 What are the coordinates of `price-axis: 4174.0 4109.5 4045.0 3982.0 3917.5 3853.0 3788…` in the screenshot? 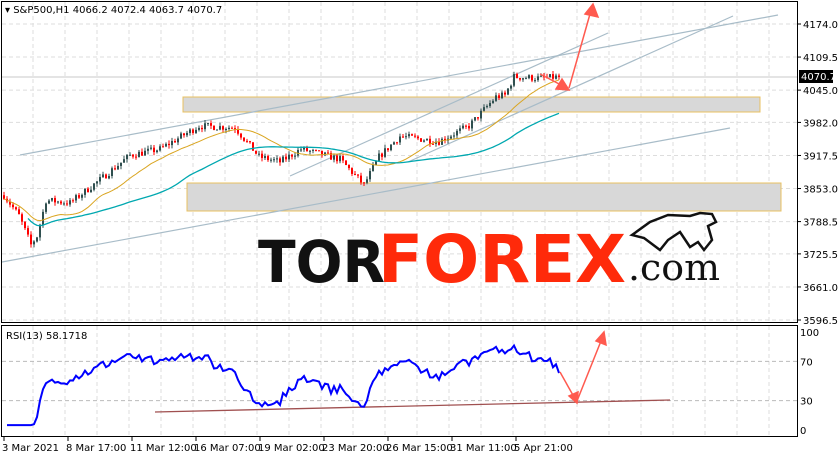 It's located at (817, 173).